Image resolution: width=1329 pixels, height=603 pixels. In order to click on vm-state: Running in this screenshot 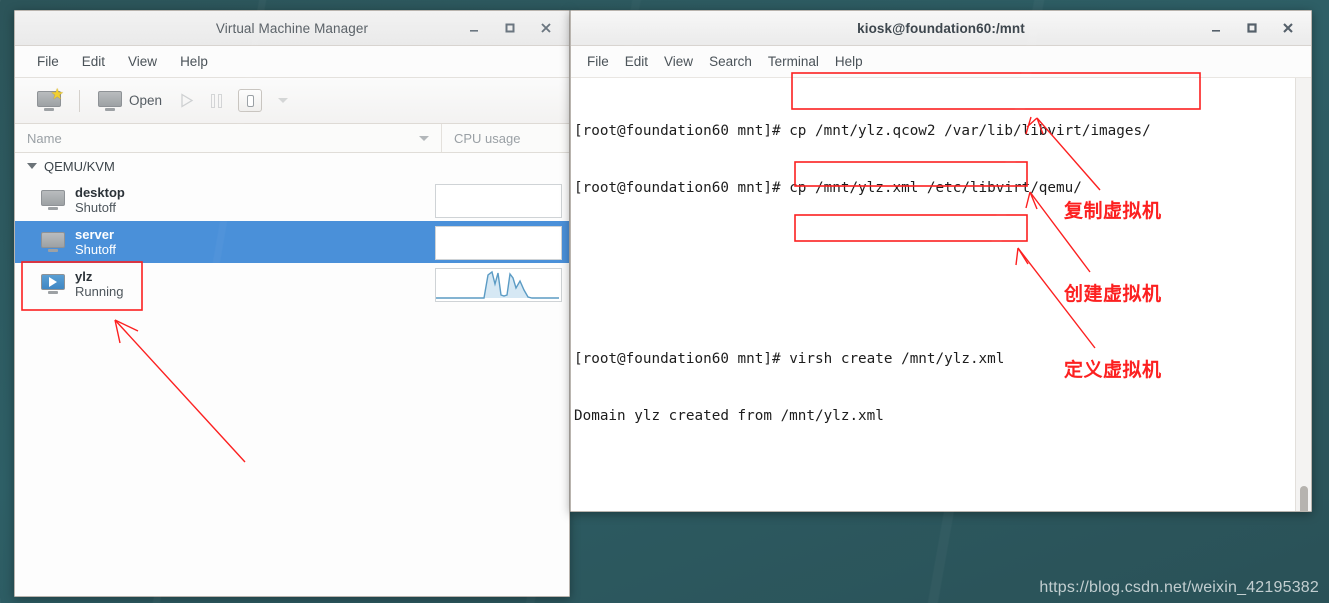, I will do `click(99, 291)`.